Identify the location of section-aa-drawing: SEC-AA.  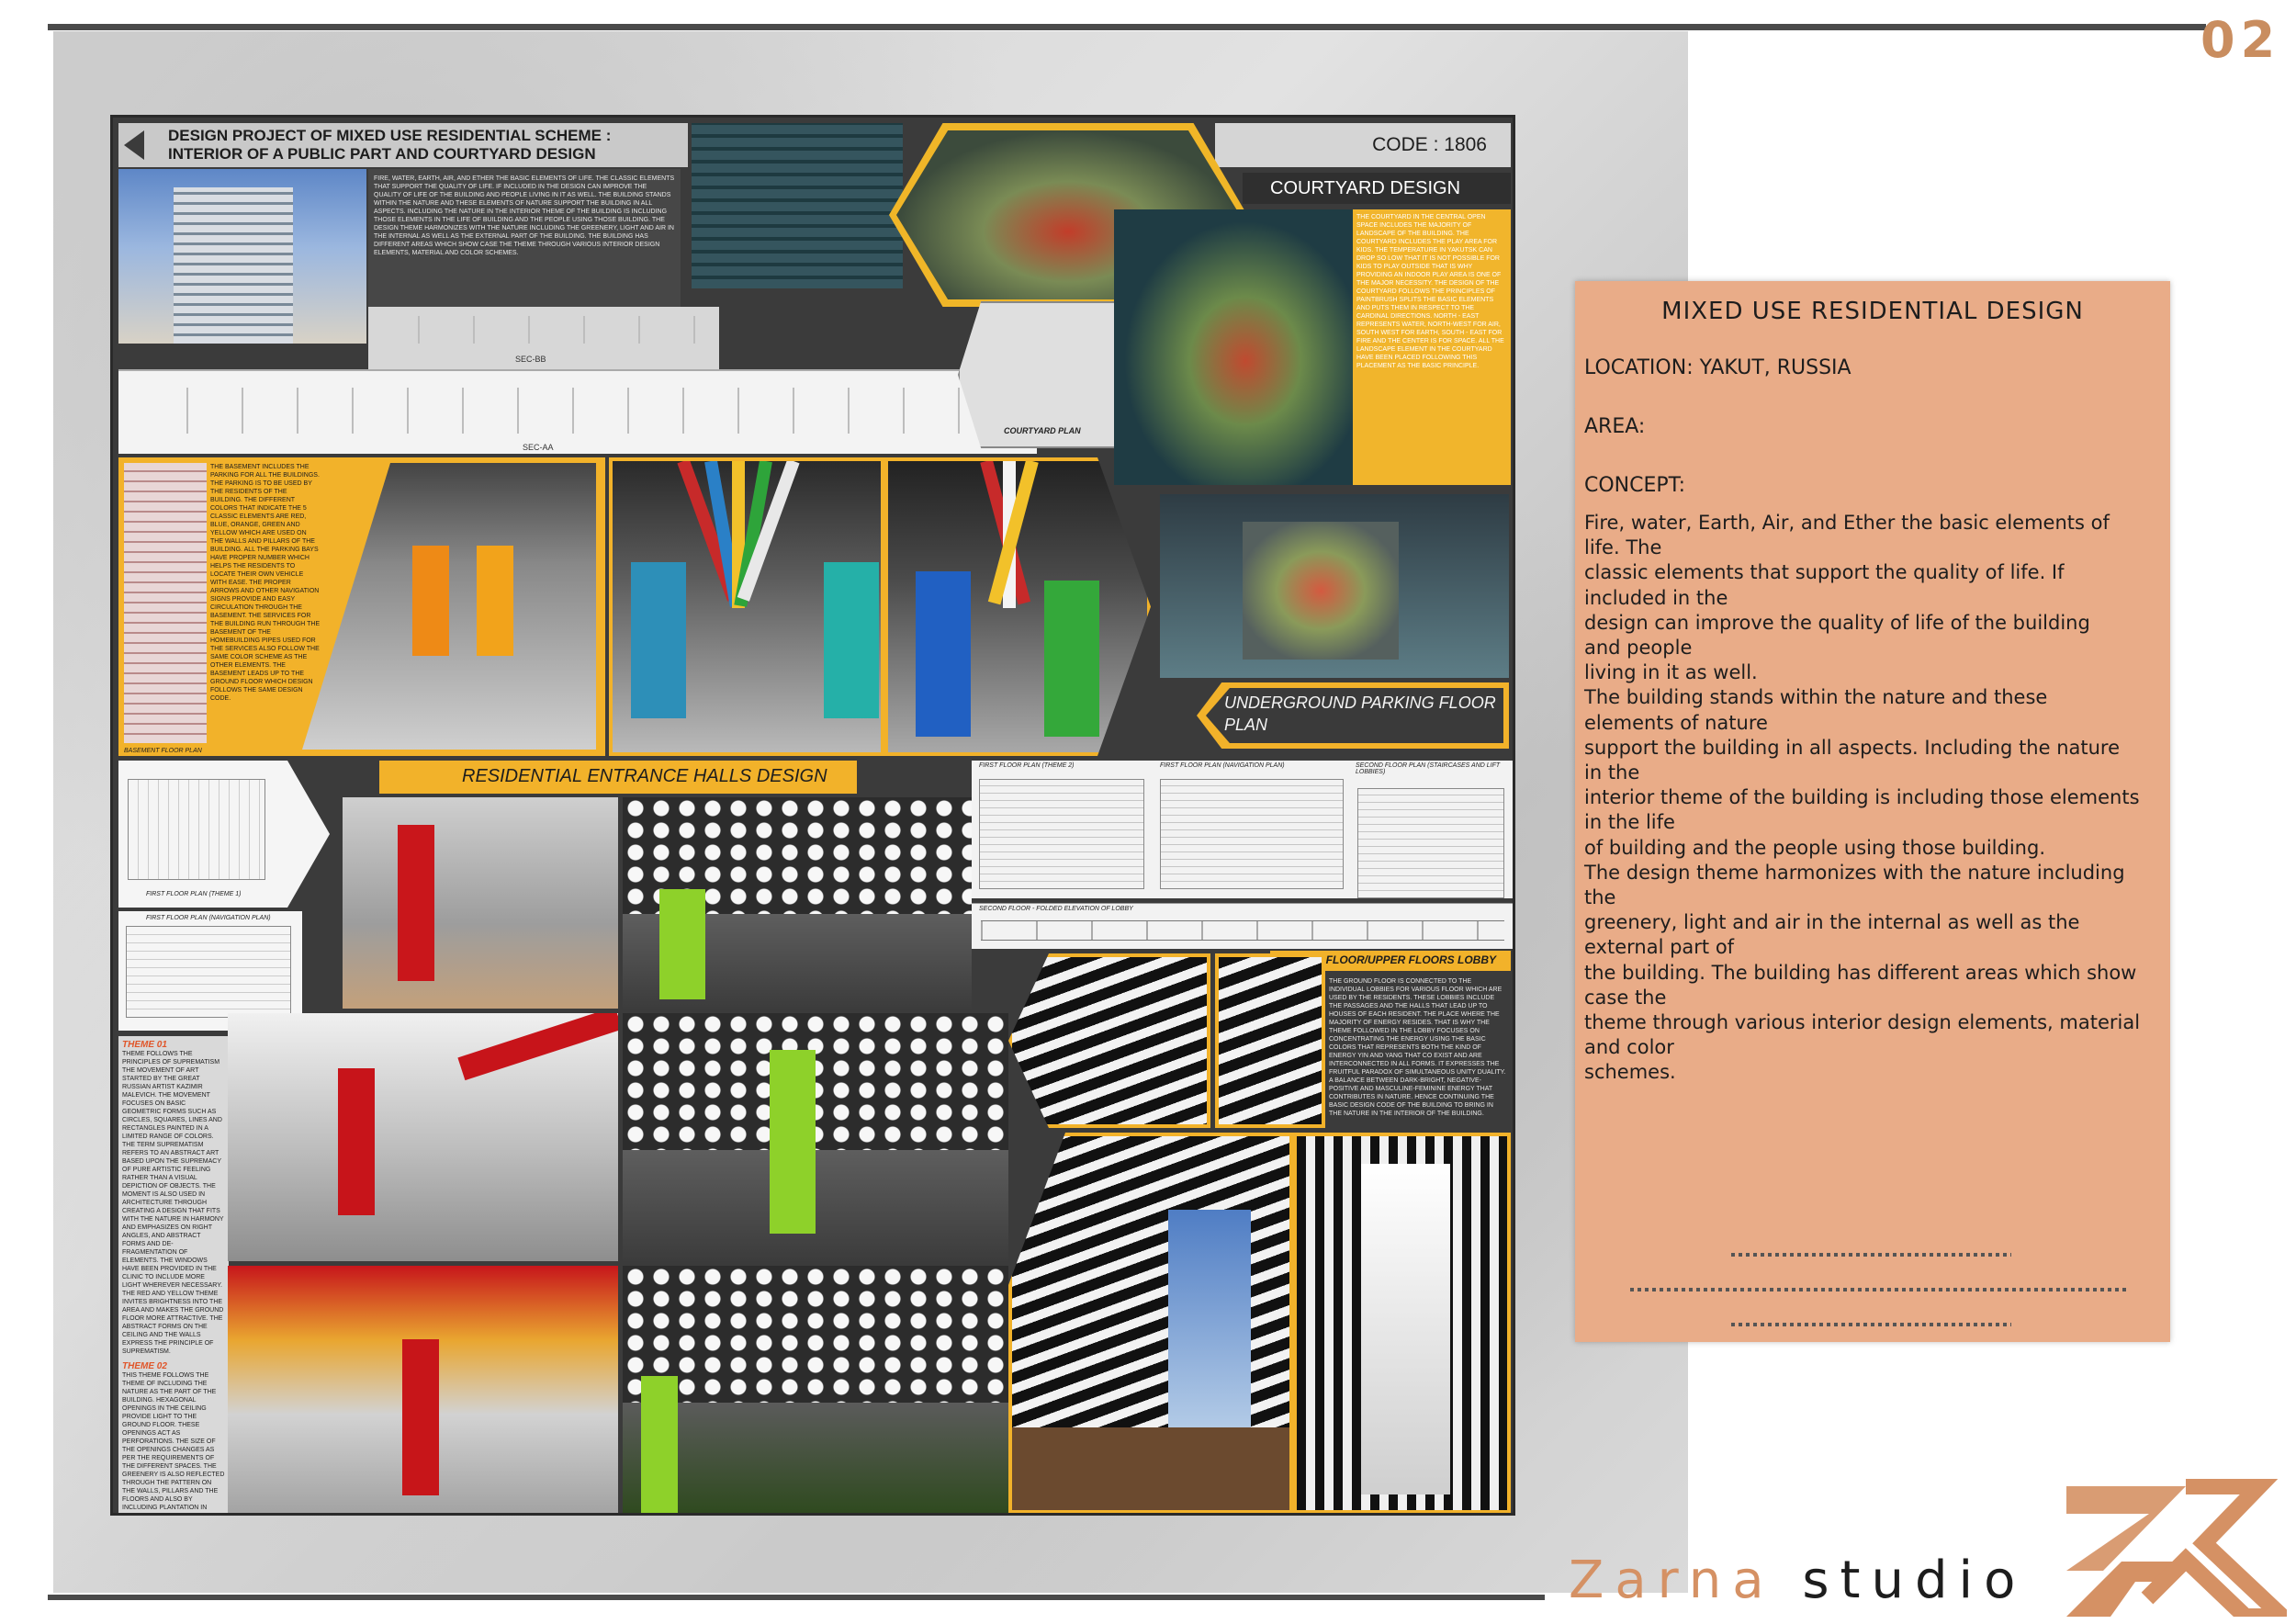
(577, 411).